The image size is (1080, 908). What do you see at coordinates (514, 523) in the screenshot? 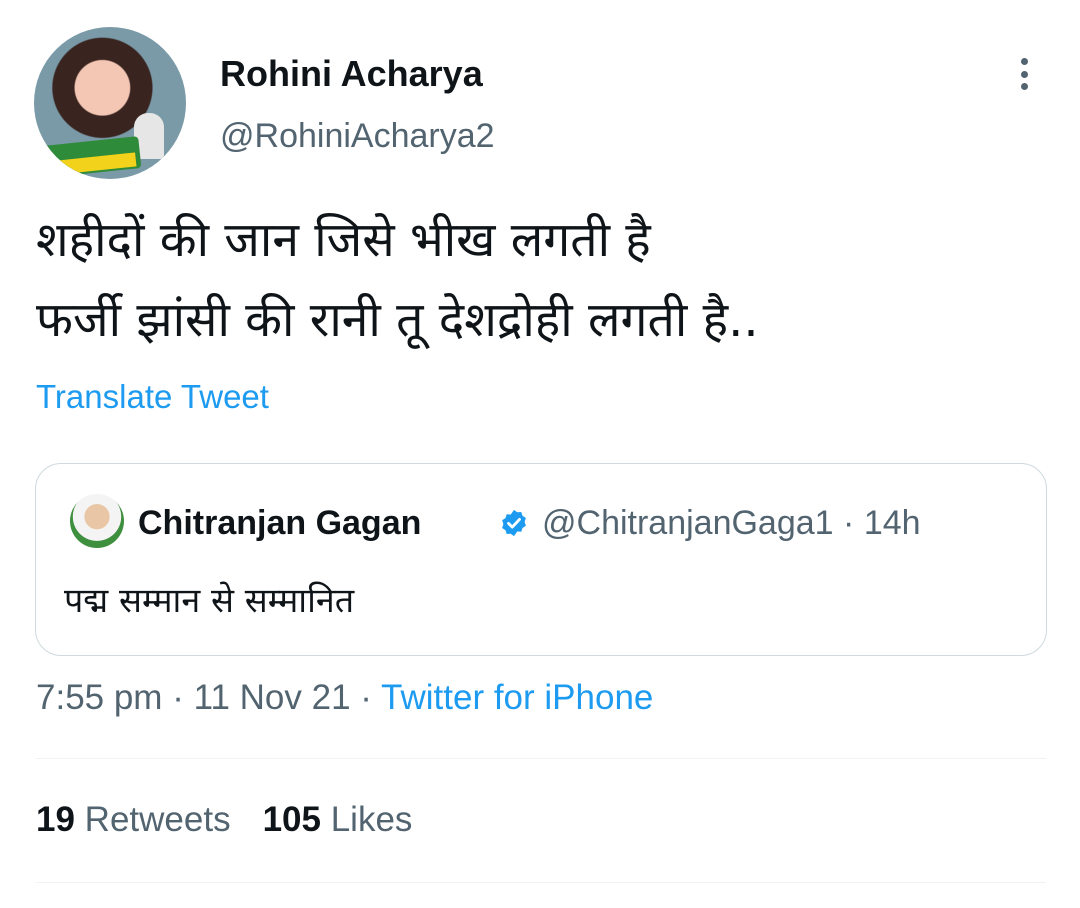
I see `verified-badge-icon` at bounding box center [514, 523].